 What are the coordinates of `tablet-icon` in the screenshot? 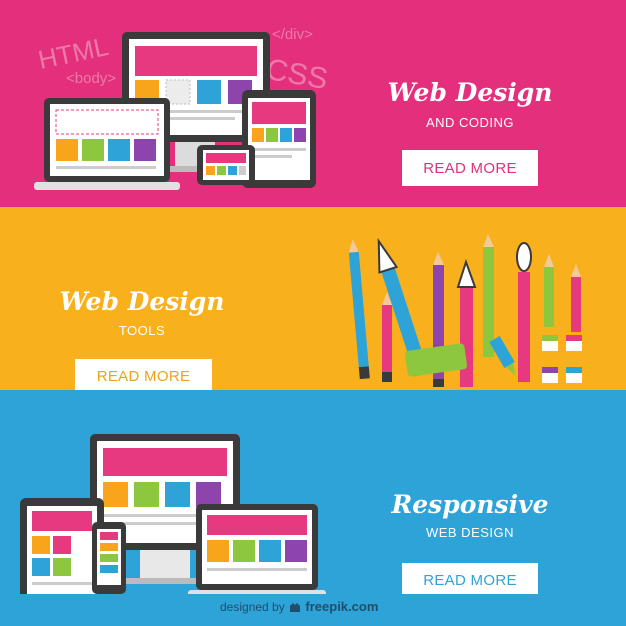 It's located at (62, 546).